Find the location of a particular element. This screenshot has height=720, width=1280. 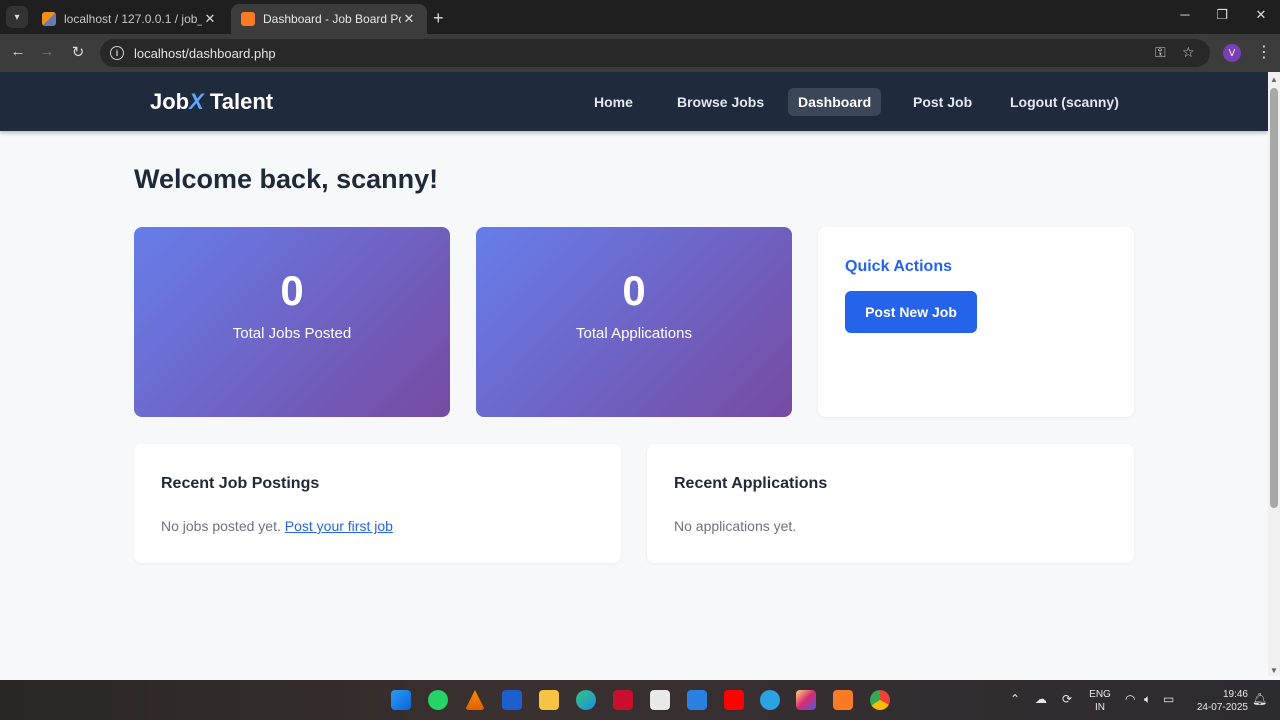

tab-title: localhost / 127.0.0.1 / job_boar is located at coordinates (133, 19).